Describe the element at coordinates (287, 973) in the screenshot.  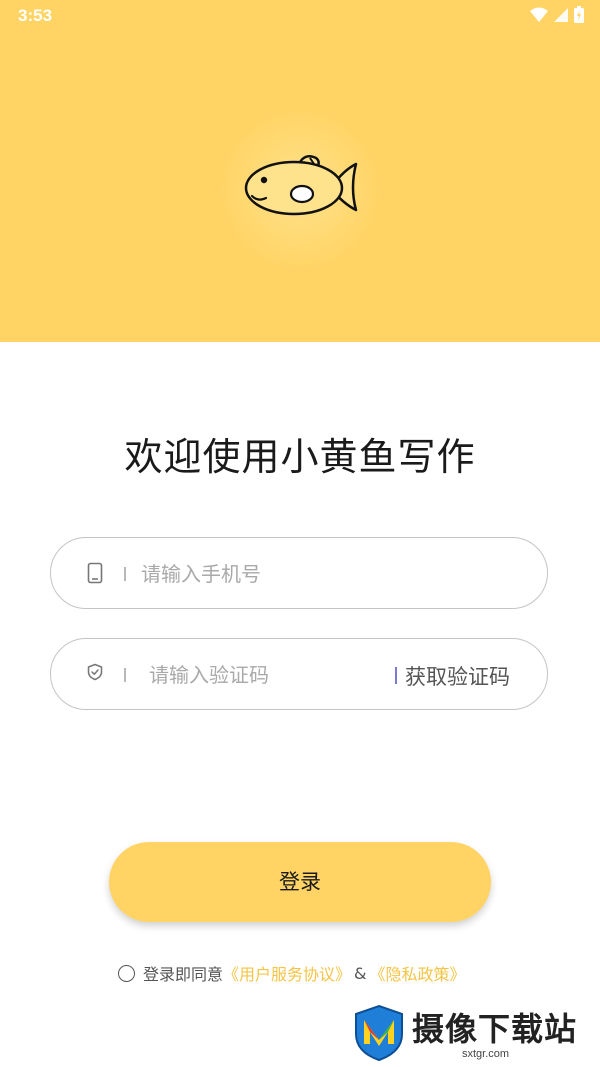
I see `terms-link: 《用户服务协议》` at that location.